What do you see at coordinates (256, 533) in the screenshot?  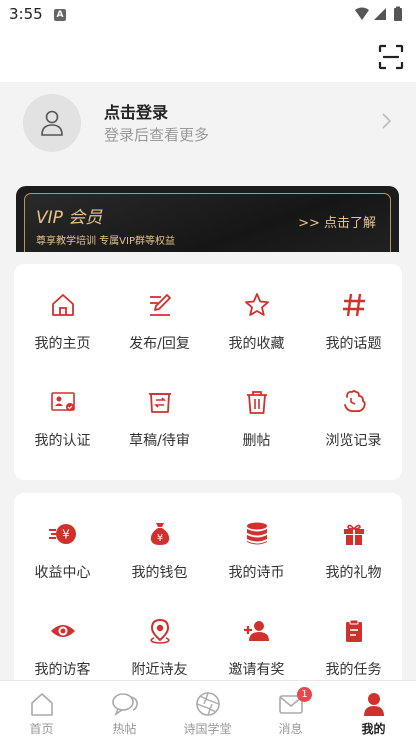 I see `coins-icon` at bounding box center [256, 533].